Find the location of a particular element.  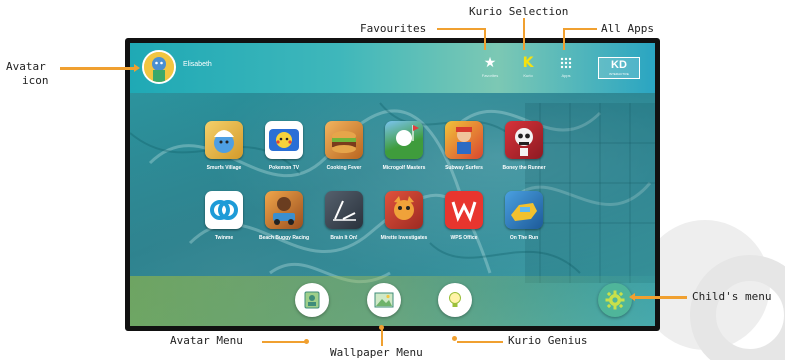

on-the-run-icon is located at coordinates (524, 210).